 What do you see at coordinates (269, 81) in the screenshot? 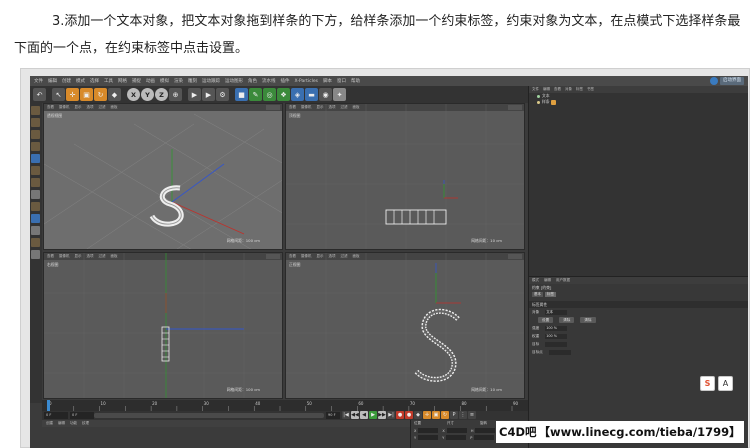
I see `menu-item: 流水线` at bounding box center [269, 81].